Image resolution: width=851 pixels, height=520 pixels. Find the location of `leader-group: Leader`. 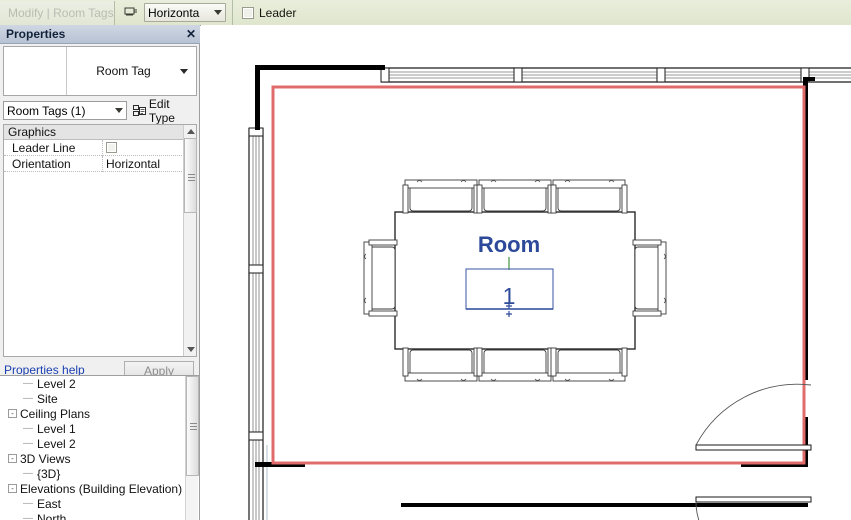

leader-group: Leader is located at coordinates (264, 12).